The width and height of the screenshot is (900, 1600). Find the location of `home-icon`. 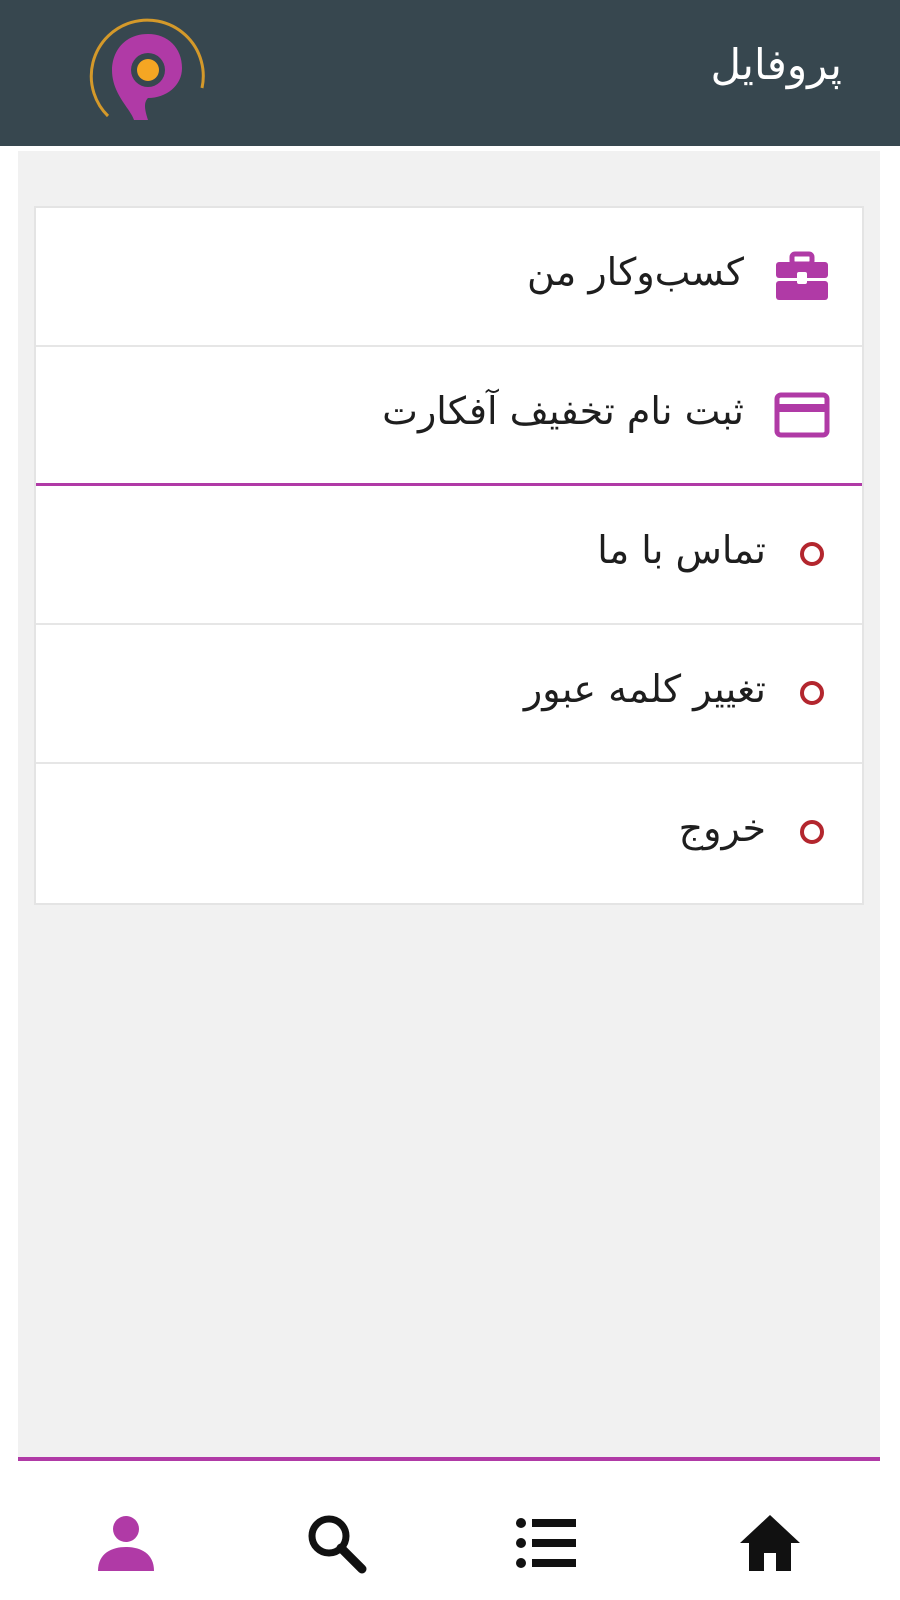

home-icon is located at coordinates (770, 1543).